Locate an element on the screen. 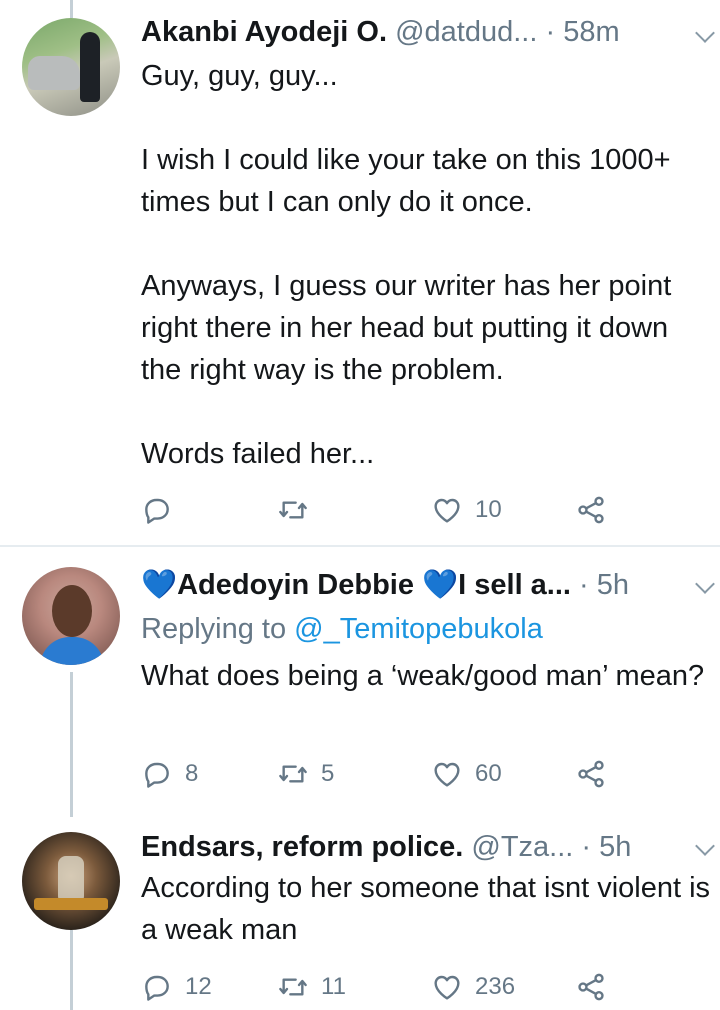 The height and width of the screenshot is (1010, 720). replying-to: Replying to @_Temitopebukola is located at coordinates (342, 629).